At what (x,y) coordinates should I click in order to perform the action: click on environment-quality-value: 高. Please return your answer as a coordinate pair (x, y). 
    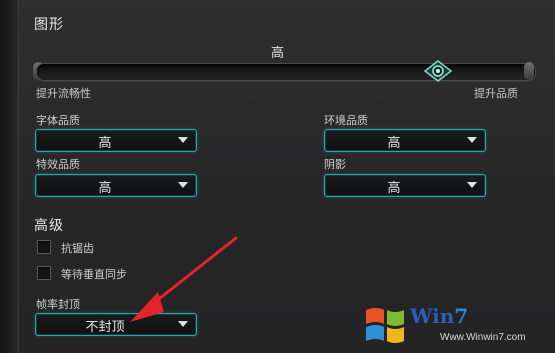
    Looking at the image, I should click on (394, 143).